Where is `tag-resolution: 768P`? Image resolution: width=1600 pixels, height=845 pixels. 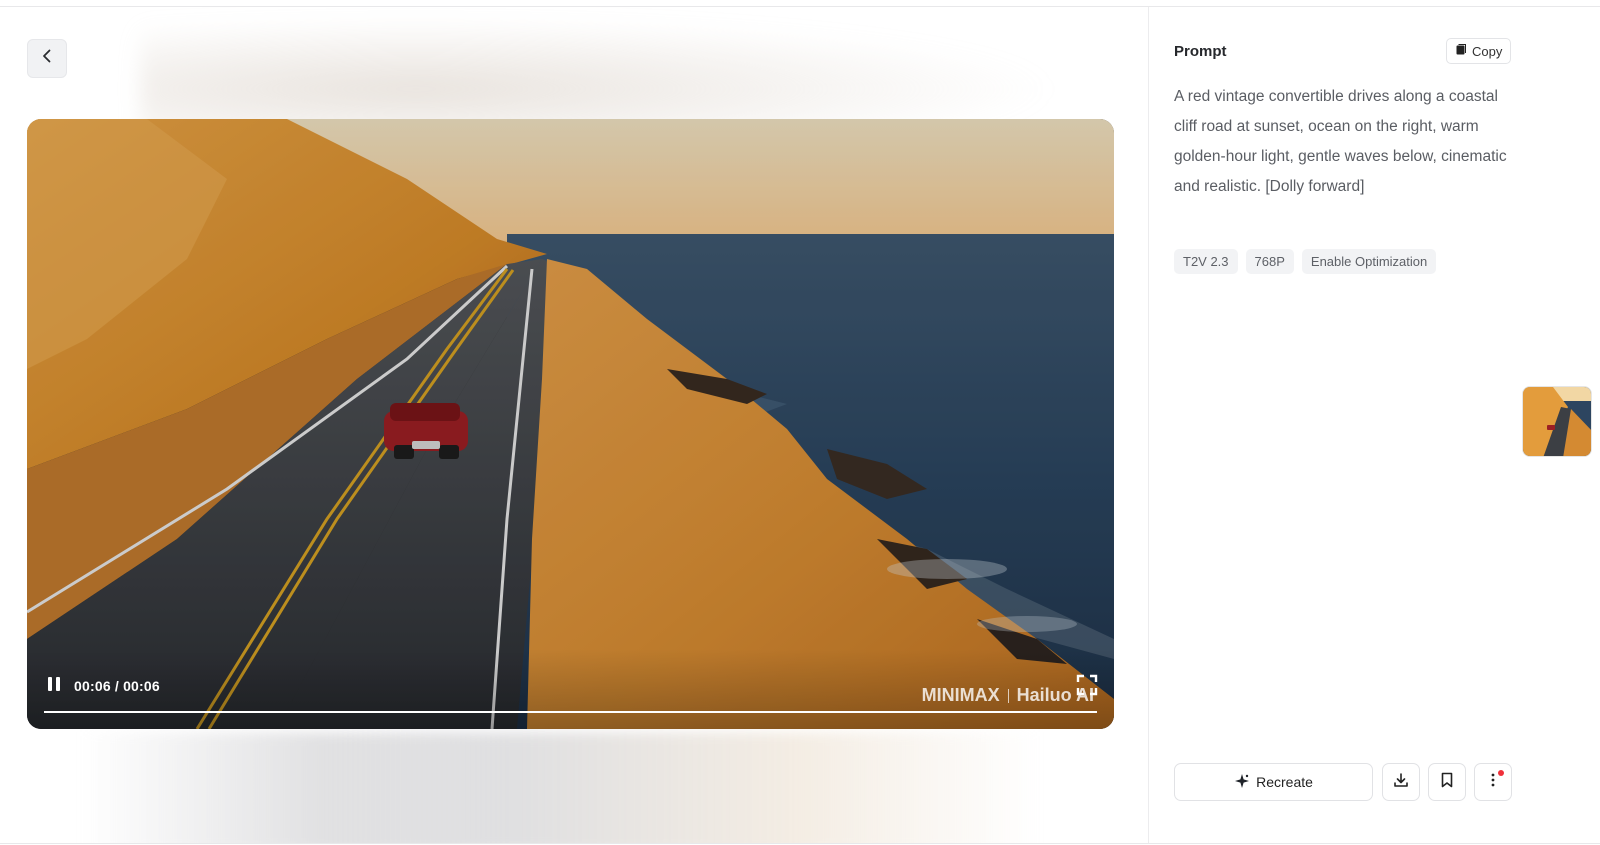
tag-resolution: 768P is located at coordinates (1269, 261).